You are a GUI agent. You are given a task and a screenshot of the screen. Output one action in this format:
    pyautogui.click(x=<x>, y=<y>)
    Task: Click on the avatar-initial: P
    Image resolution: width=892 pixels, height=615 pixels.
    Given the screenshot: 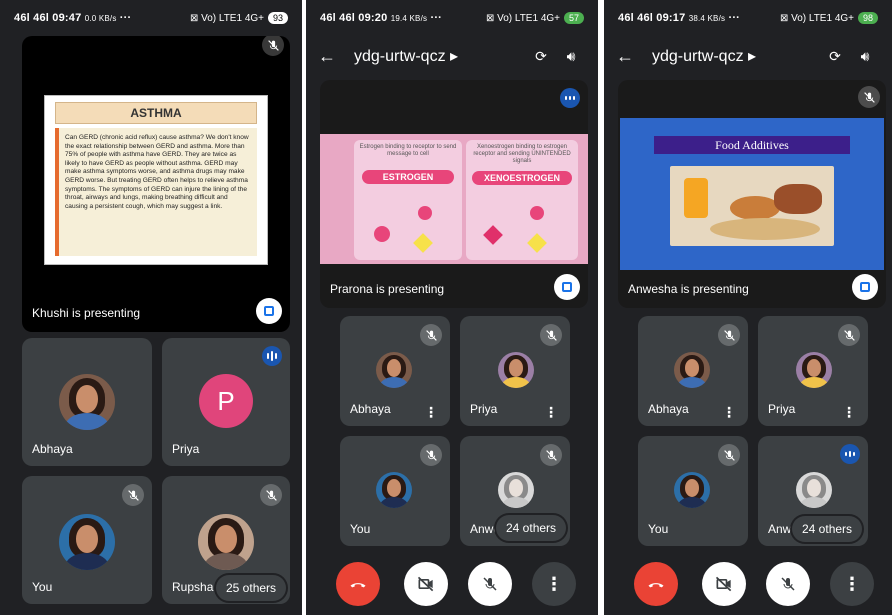 What is the action you would take?
    pyautogui.click(x=226, y=401)
    